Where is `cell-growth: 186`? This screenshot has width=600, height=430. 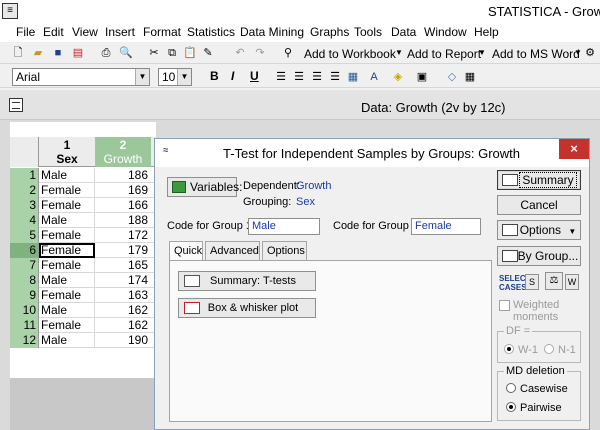
cell-growth: 186 is located at coordinates (123, 175).